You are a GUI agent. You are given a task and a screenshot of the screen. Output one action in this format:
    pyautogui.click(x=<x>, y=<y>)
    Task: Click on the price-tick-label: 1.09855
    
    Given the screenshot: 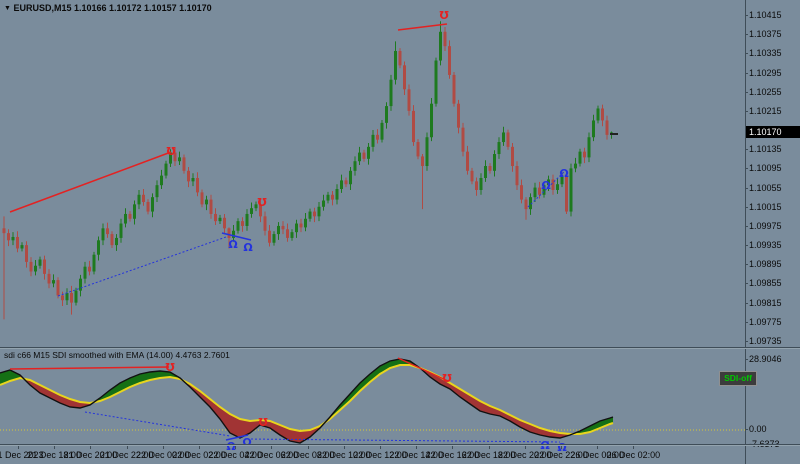 What is the action you would take?
    pyautogui.click(x=765, y=283)
    